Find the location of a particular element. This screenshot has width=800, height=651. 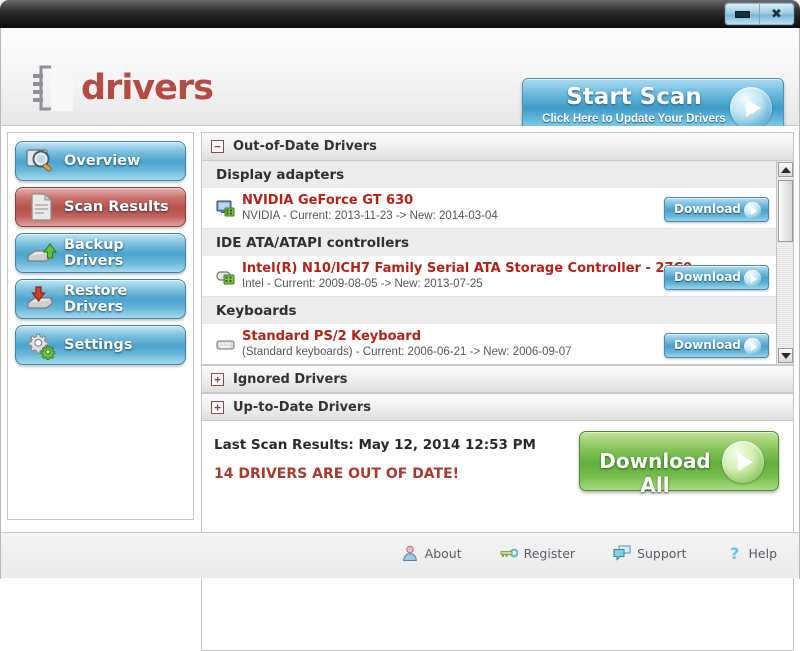

section-title: Out-of-Date Drivers is located at coordinates (305, 146).